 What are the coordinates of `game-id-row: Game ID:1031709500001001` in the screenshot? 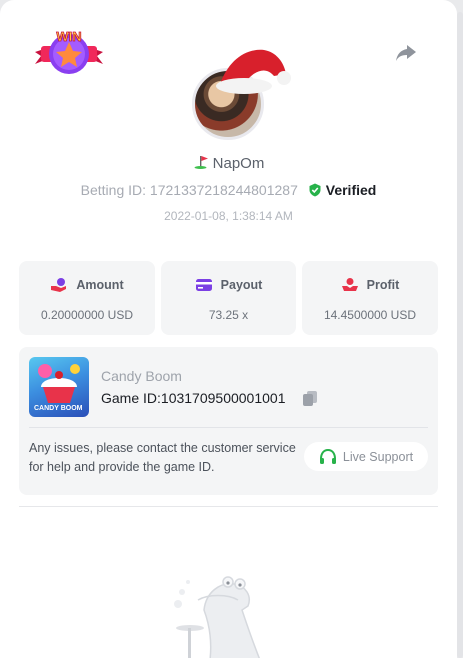 It's located at (193, 398).